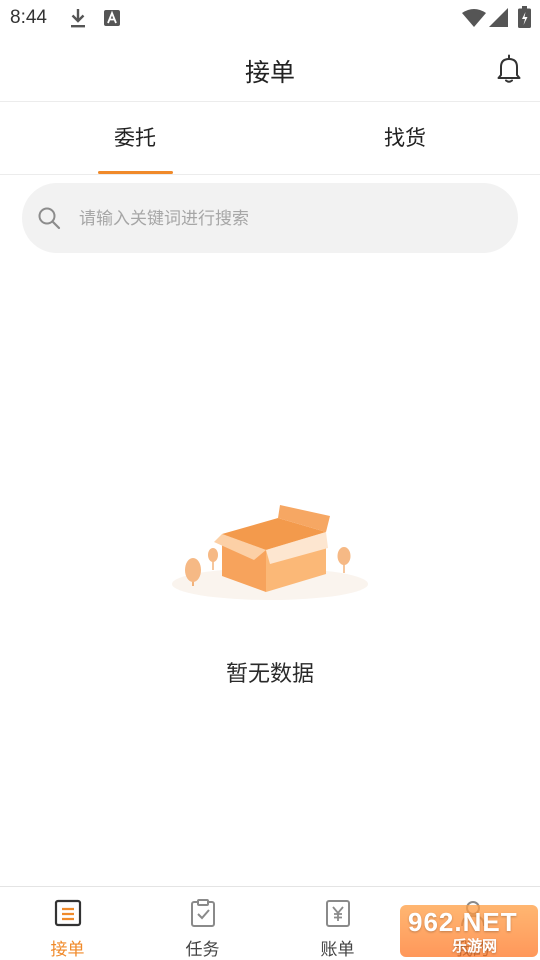 This screenshot has width=540, height=960. Describe the element at coordinates (203, 913) in the screenshot. I see `task-clipboard-icon` at that location.